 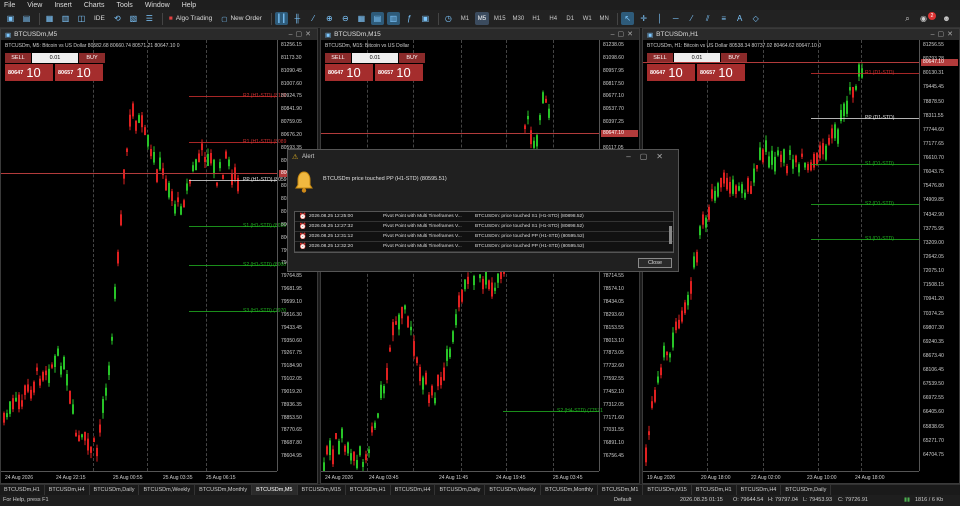 I want to click on timeframe-w1: W1, so click(x=587, y=18).